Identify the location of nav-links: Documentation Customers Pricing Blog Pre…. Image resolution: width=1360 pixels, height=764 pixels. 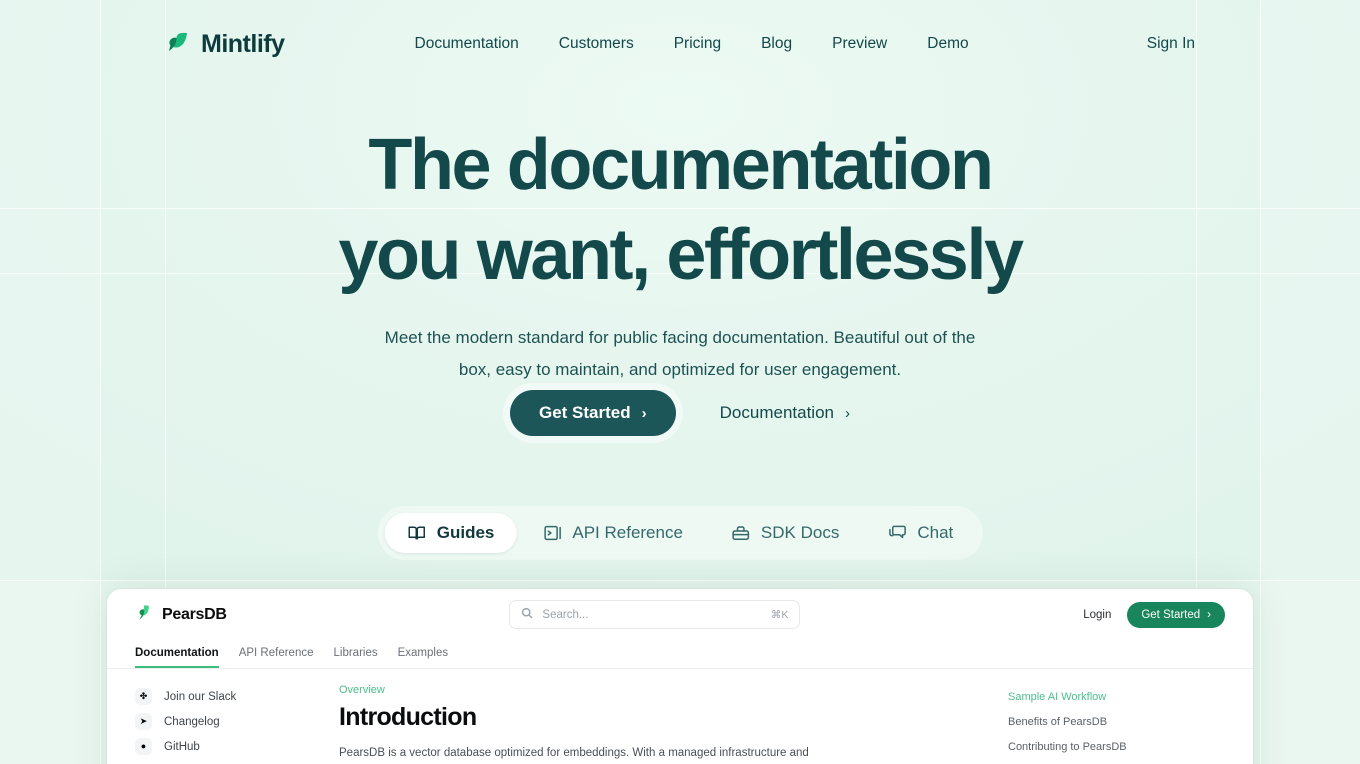
(692, 44).